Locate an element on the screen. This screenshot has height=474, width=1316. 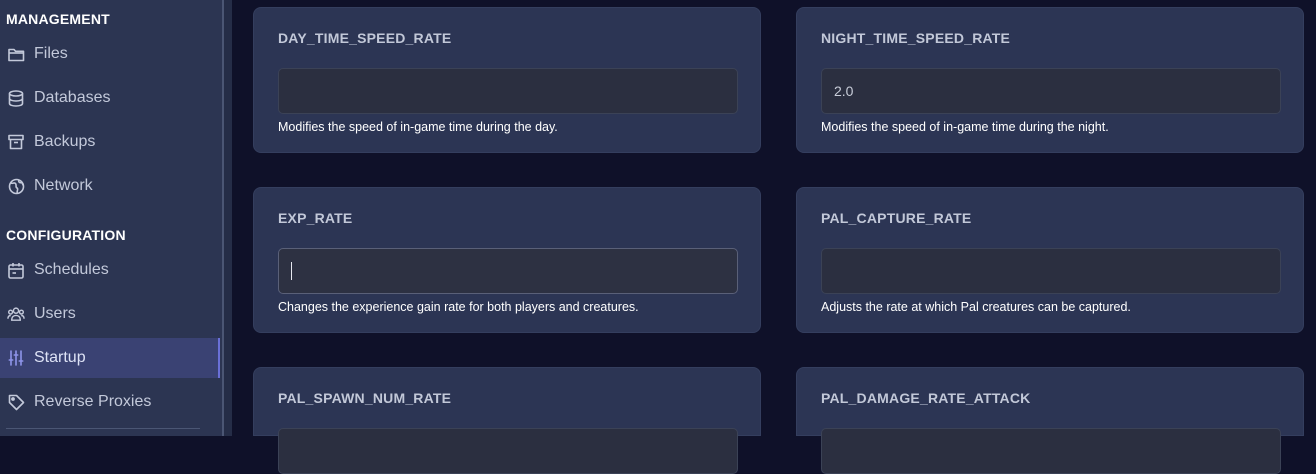
variable-card: PAL_SPAWN_NUM_RATE is located at coordinates (507, 420).